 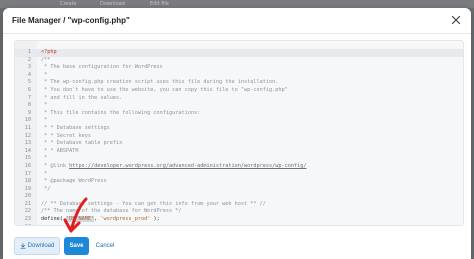 I want to click on code-token: */, so click(x=46, y=188).